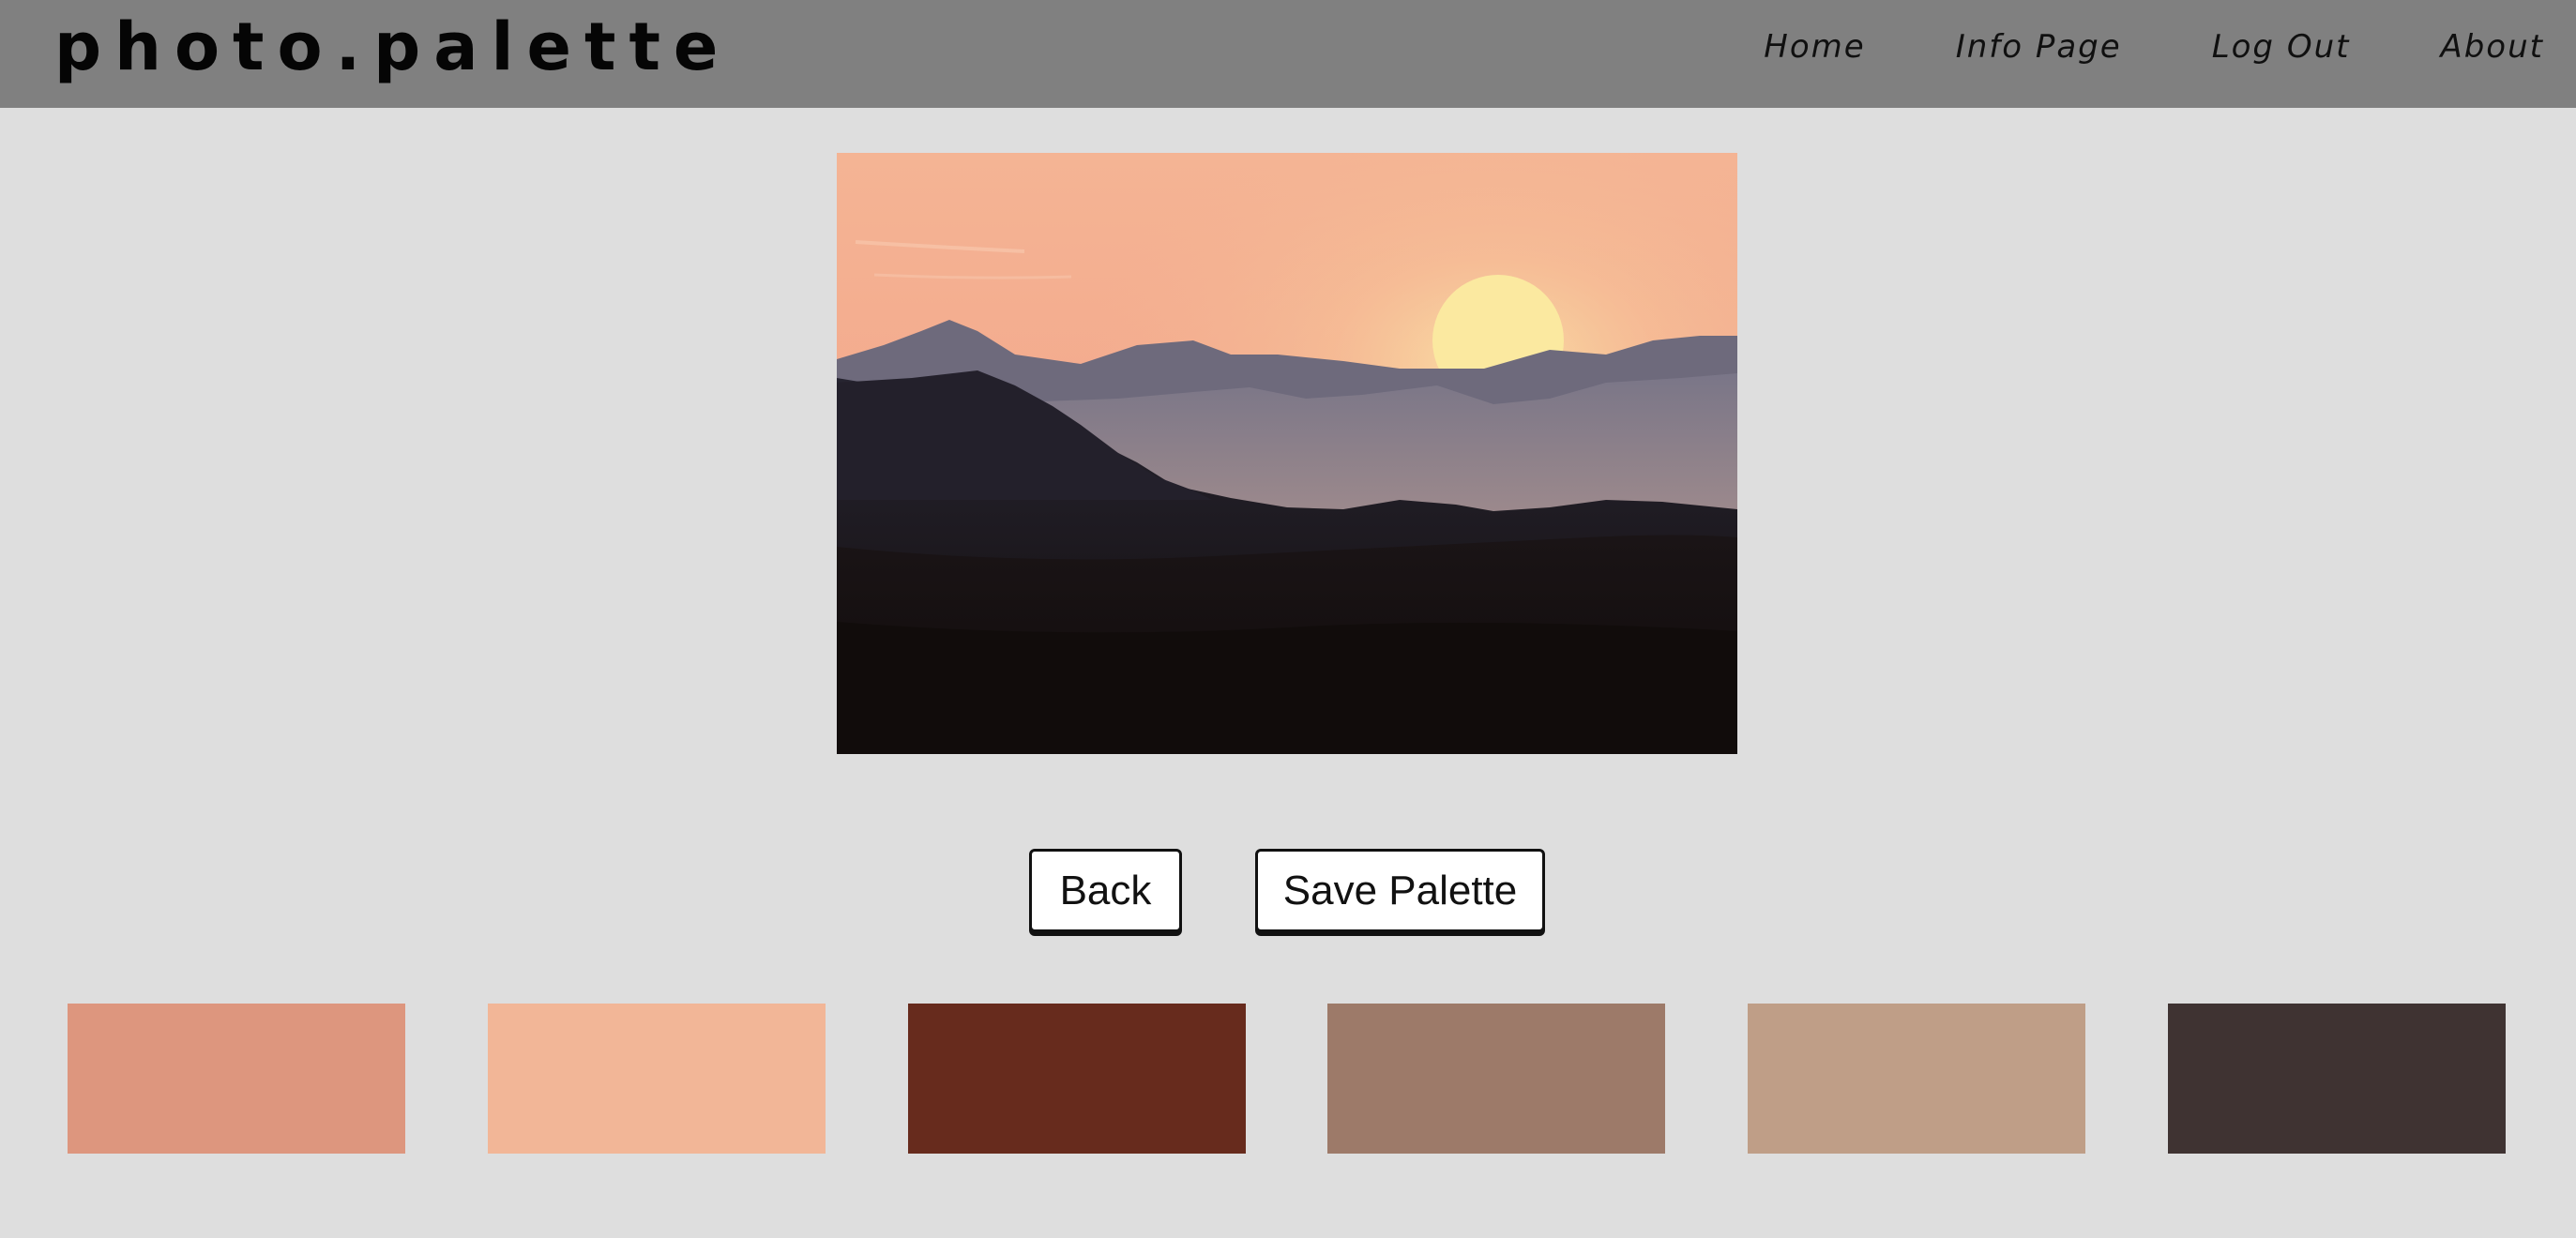  What do you see at coordinates (1814, 47) in the screenshot?
I see `nav-home-link: Home` at bounding box center [1814, 47].